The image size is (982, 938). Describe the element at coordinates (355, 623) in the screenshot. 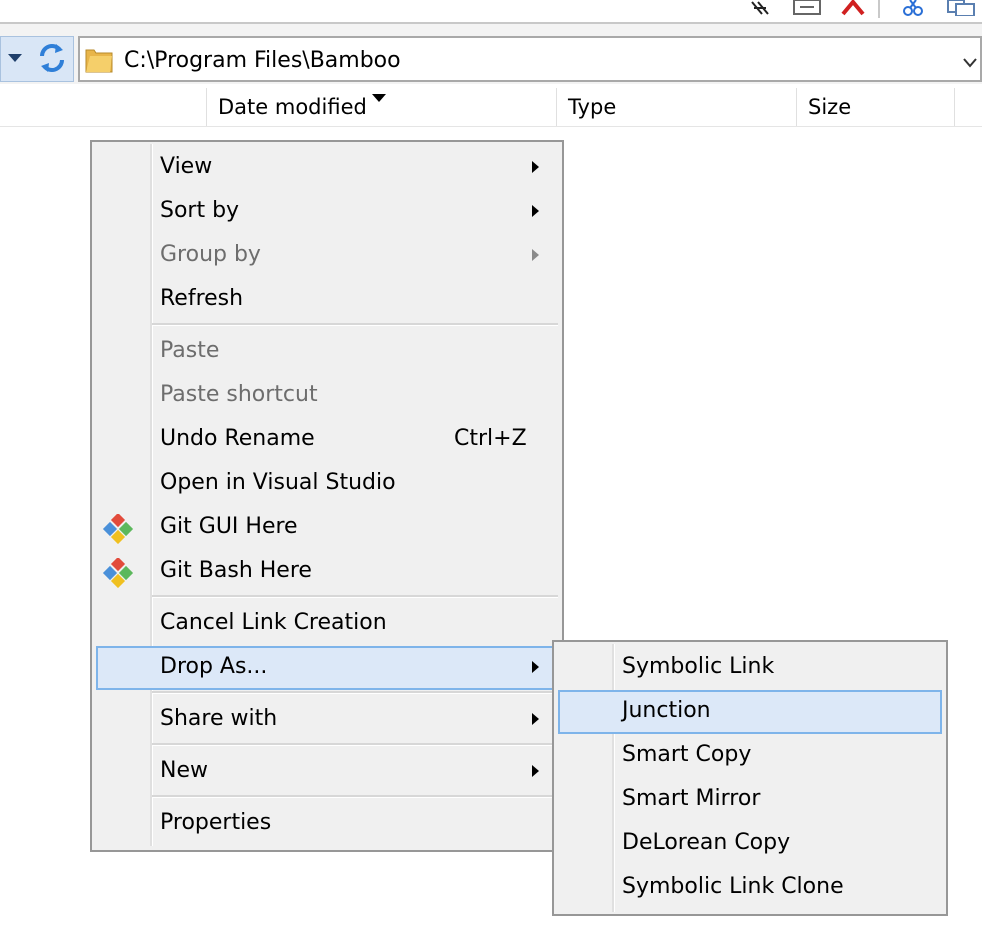

I see `menu-item-cancel-link-creation: Cancel Link Creation` at that location.